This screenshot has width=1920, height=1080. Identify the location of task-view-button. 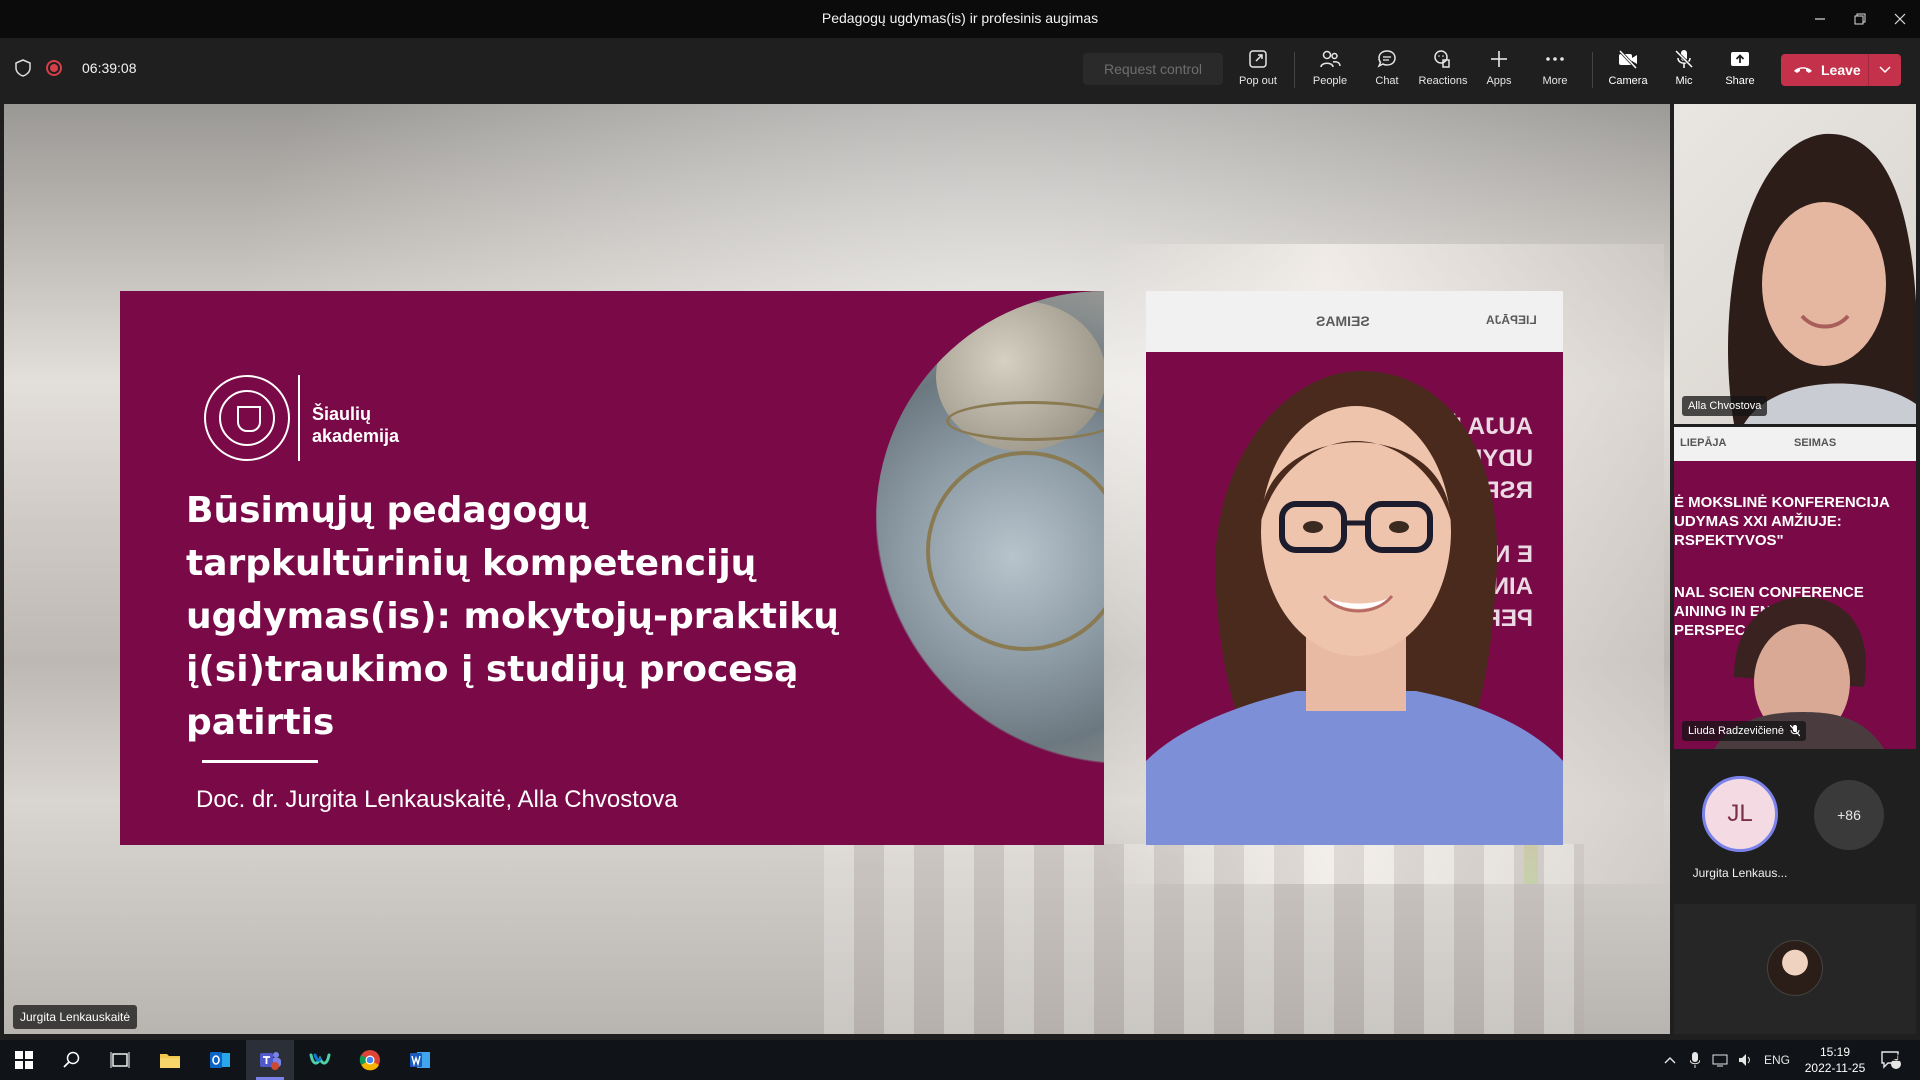
(120, 1060).